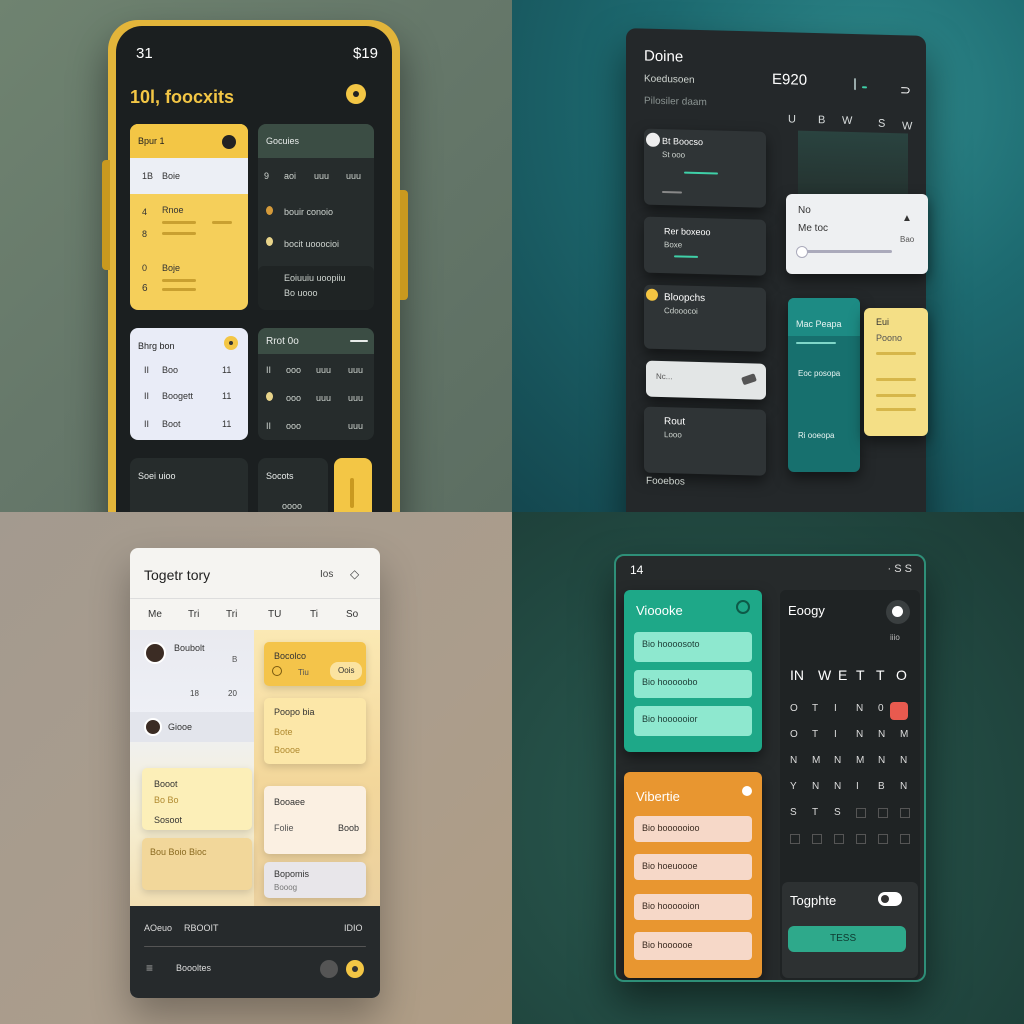 Image resolution: width=1024 pixels, height=1024 pixels. What do you see at coordinates (824, 385) in the screenshot?
I see `teal-card: Mac Peapa Eoc posopa Ri ooeopa` at bounding box center [824, 385].